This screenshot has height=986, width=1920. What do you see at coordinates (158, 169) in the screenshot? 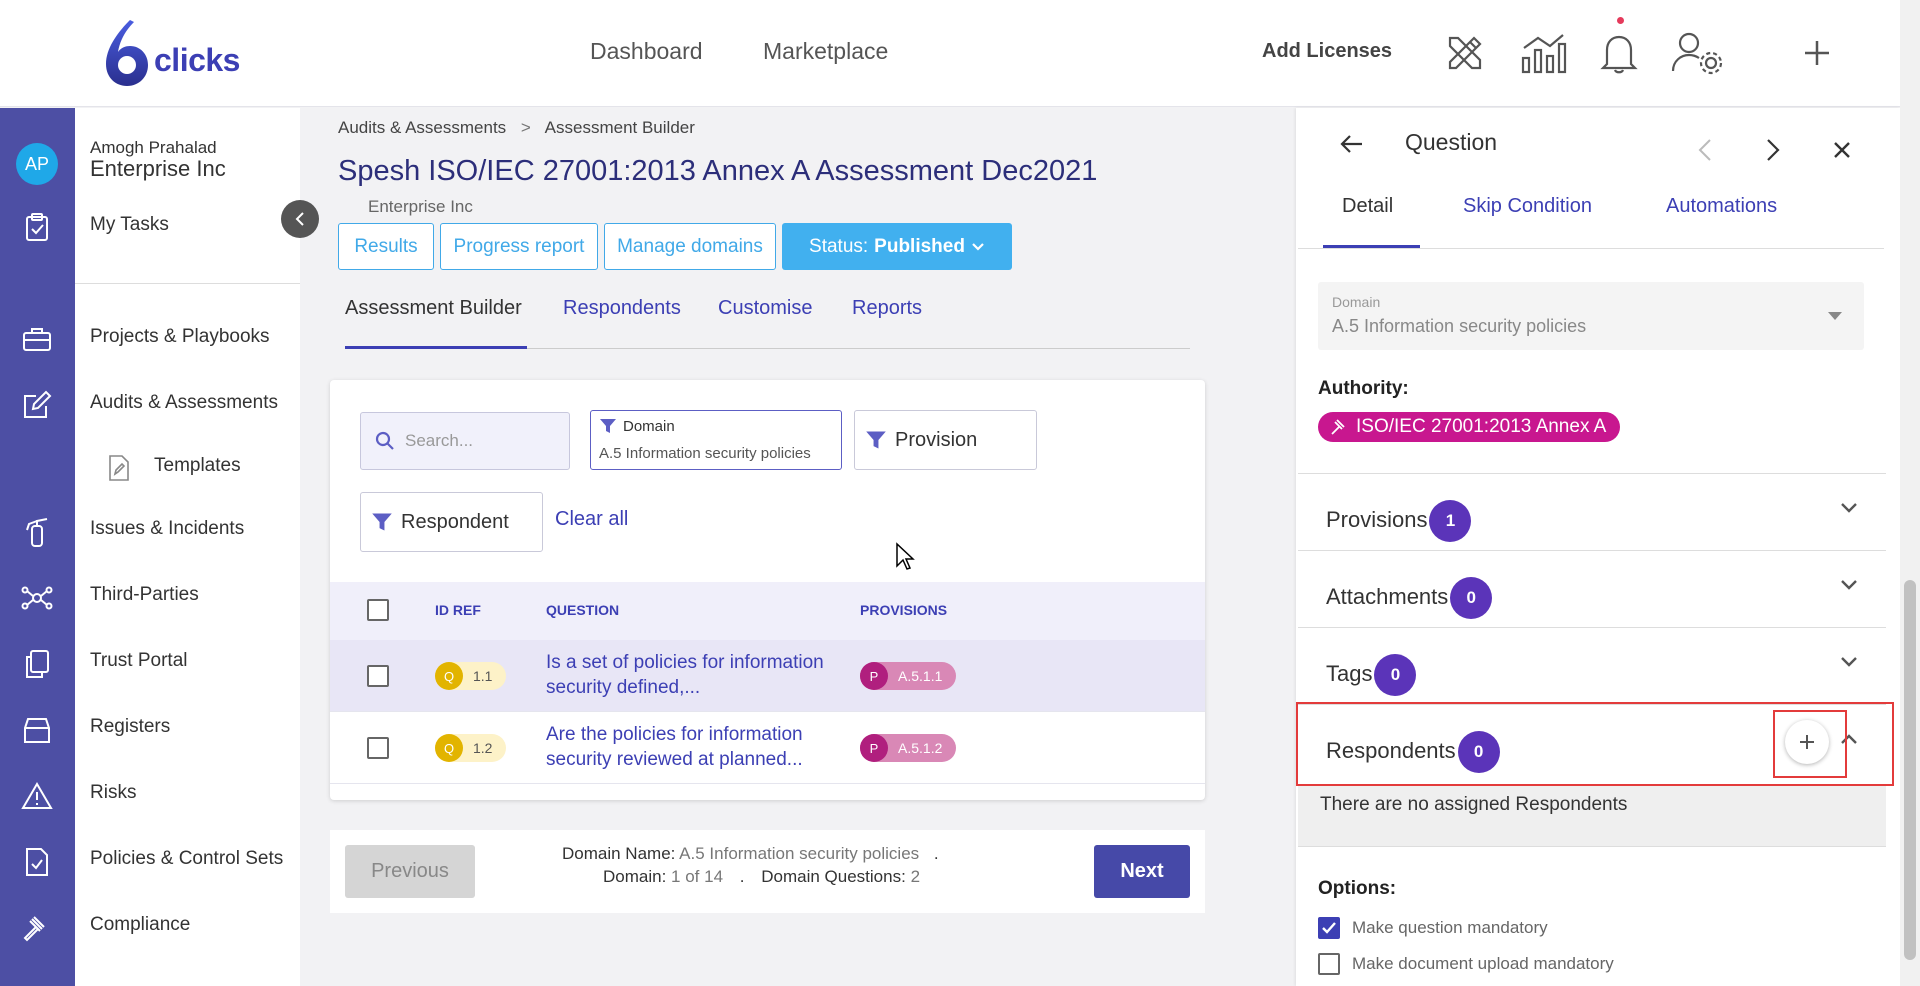
I see `org-name: Enterprise Inc` at bounding box center [158, 169].